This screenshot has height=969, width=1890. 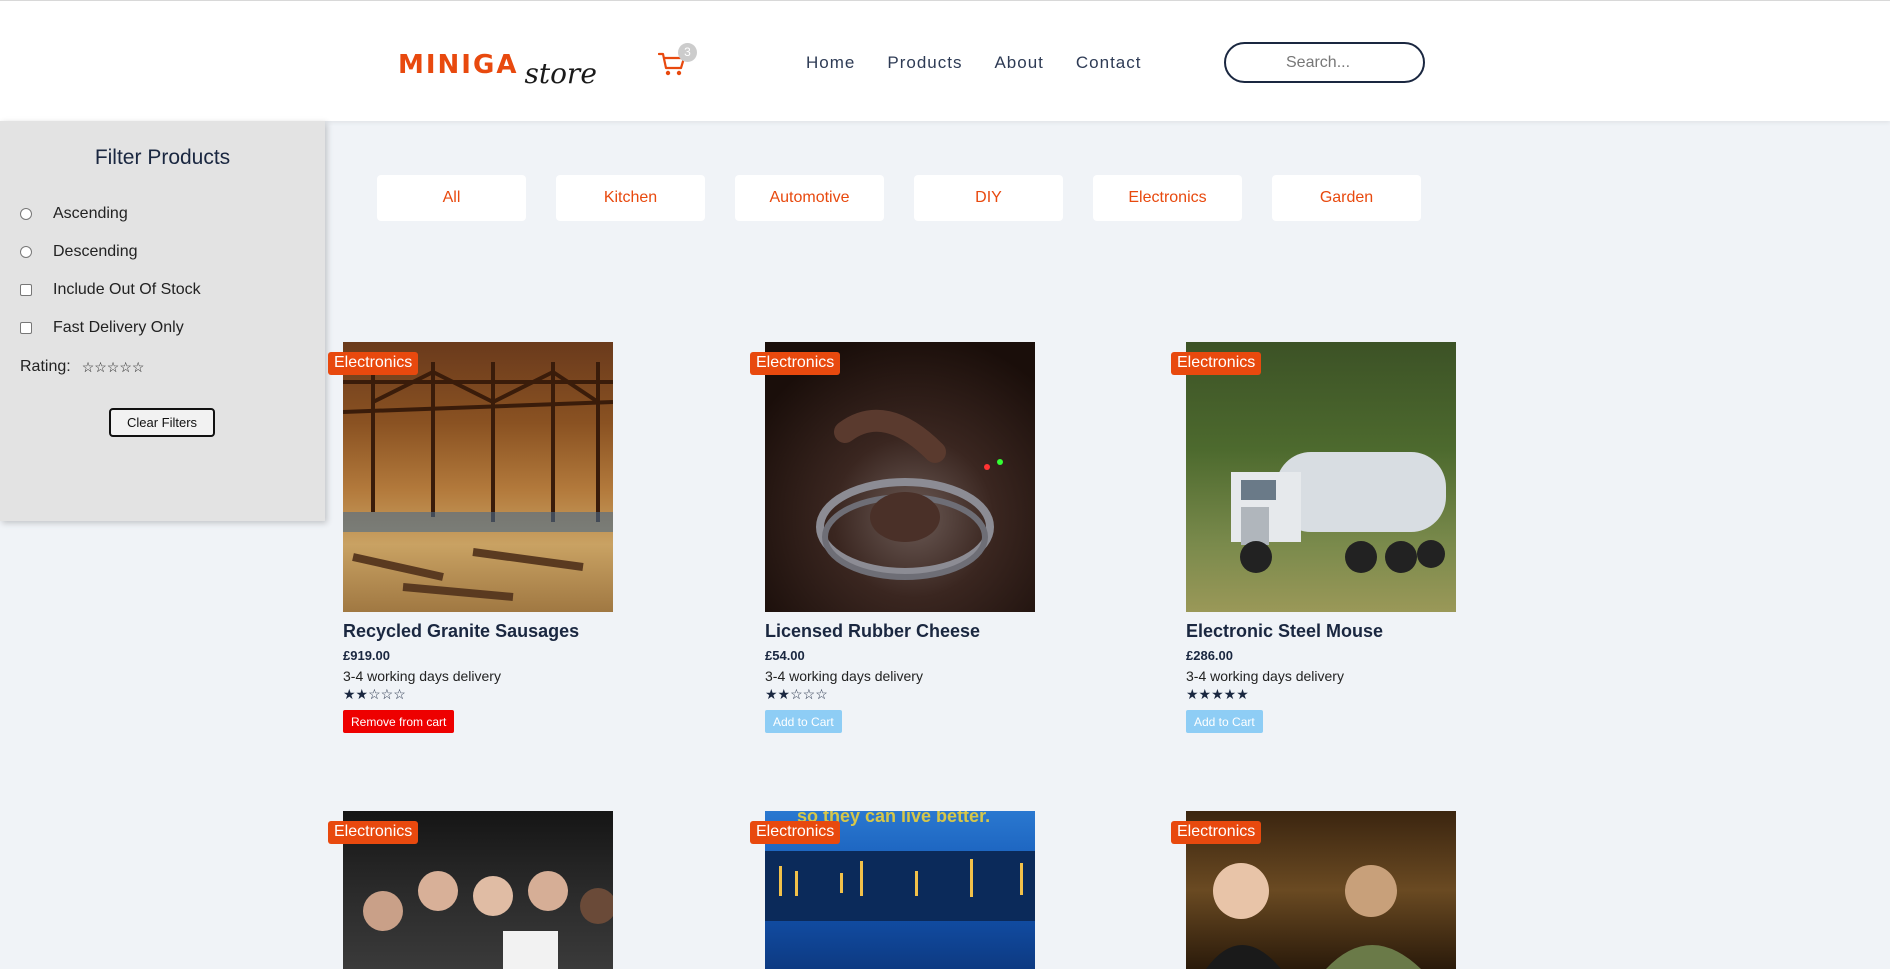 What do you see at coordinates (1284, 631) in the screenshot?
I see `product-name: Electronic Steel Mouse` at bounding box center [1284, 631].